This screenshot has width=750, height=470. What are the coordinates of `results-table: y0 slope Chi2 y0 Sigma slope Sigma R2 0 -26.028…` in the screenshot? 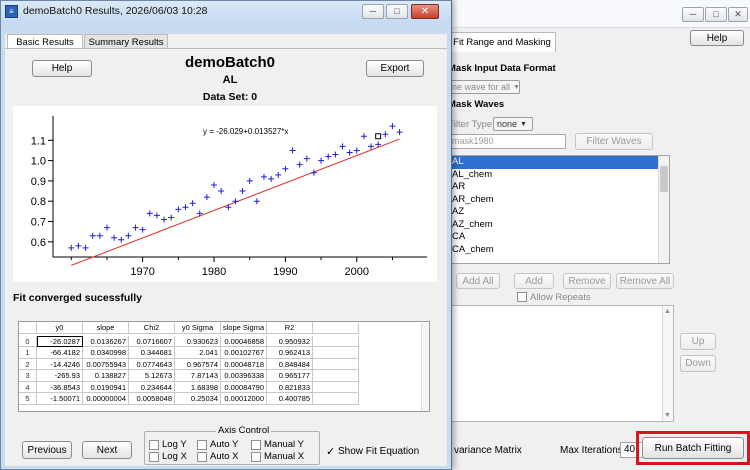 It's located at (224, 366).